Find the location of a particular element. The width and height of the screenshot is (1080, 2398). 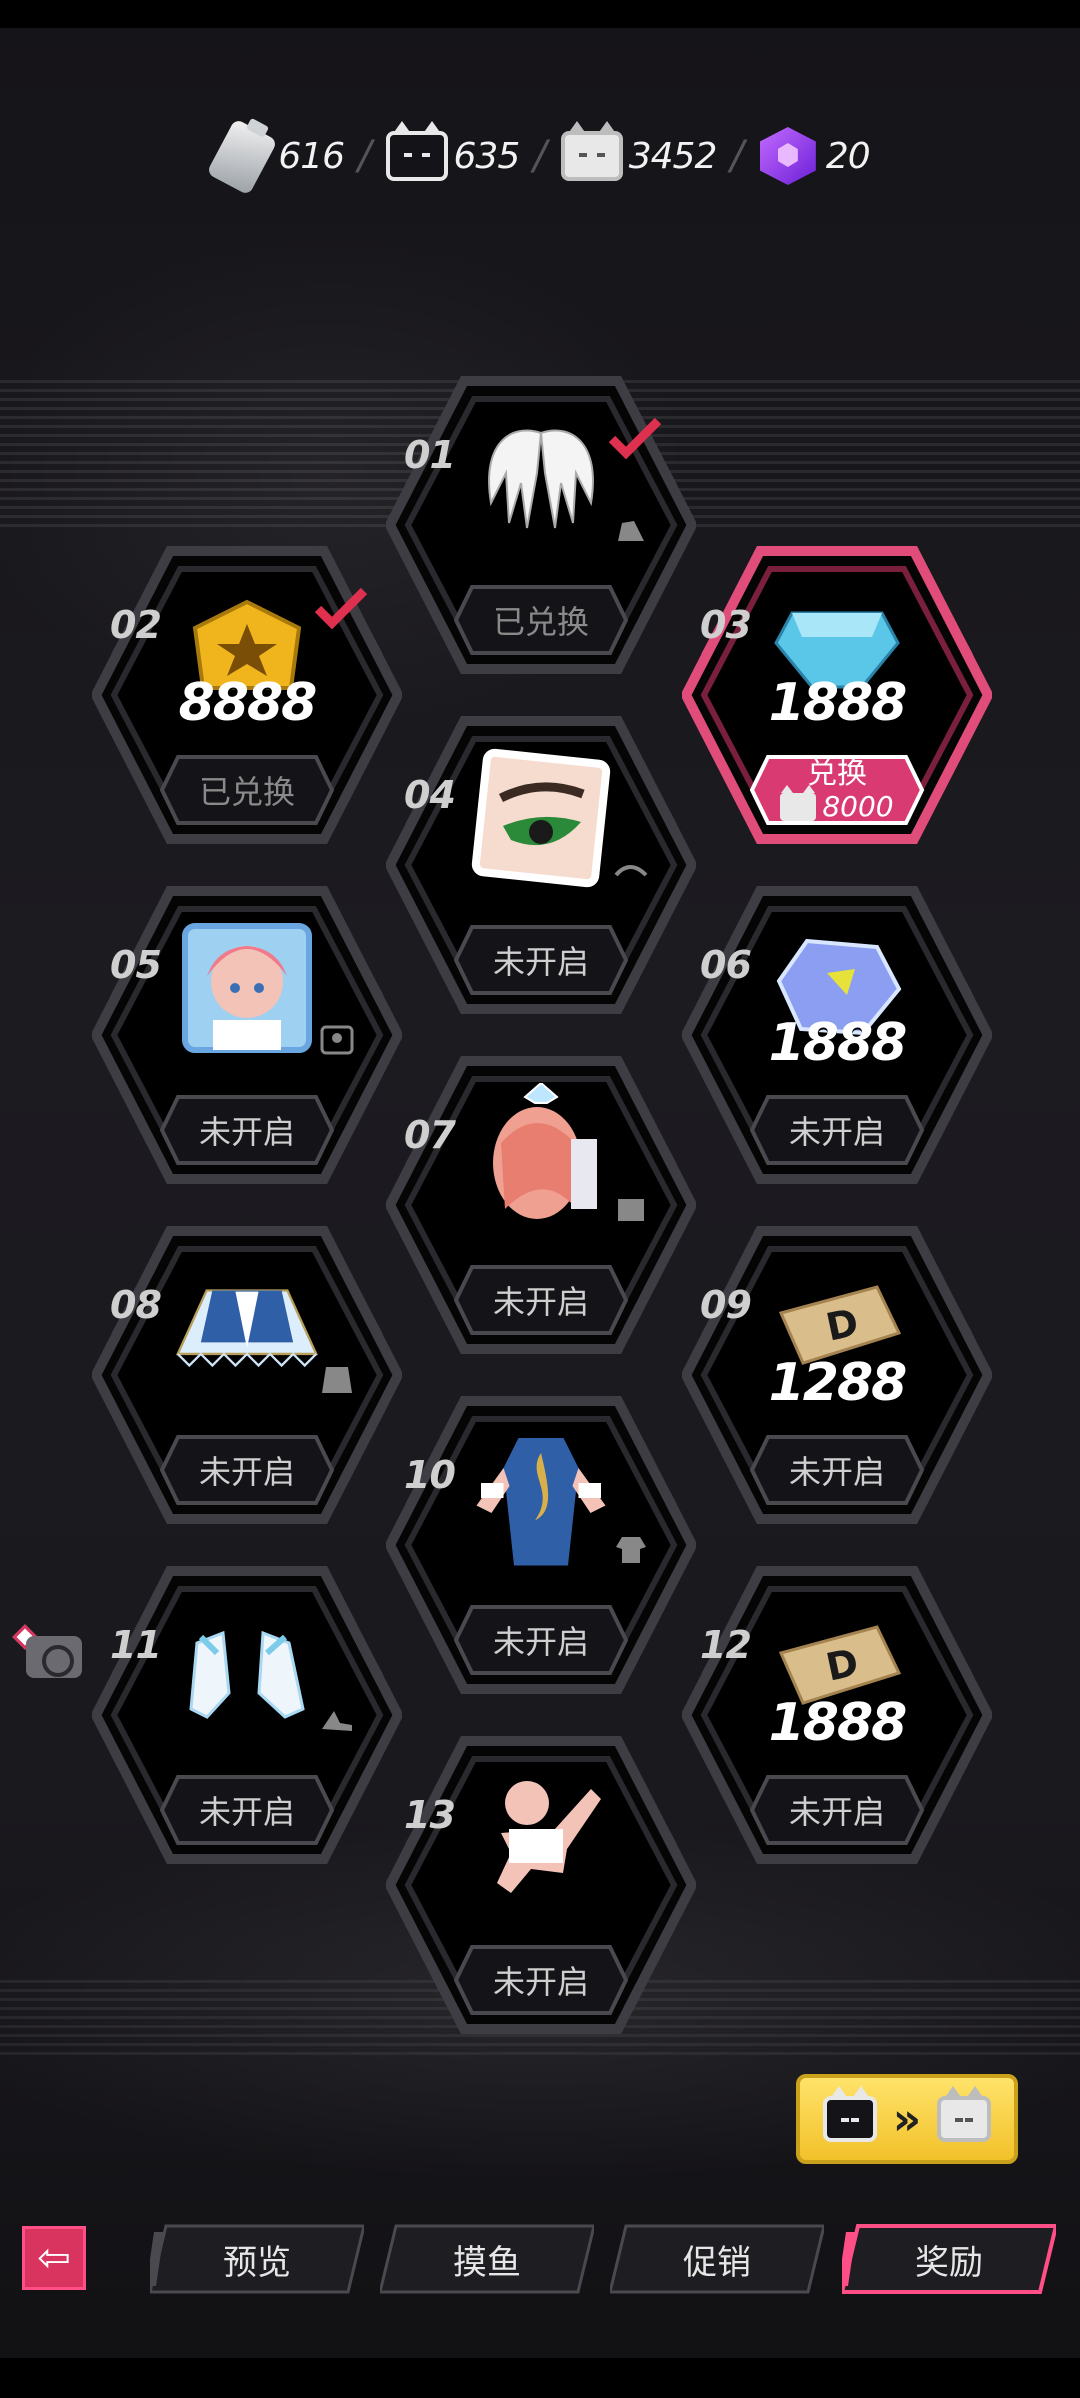

reward-number: 02 is located at coordinates (136, 625).